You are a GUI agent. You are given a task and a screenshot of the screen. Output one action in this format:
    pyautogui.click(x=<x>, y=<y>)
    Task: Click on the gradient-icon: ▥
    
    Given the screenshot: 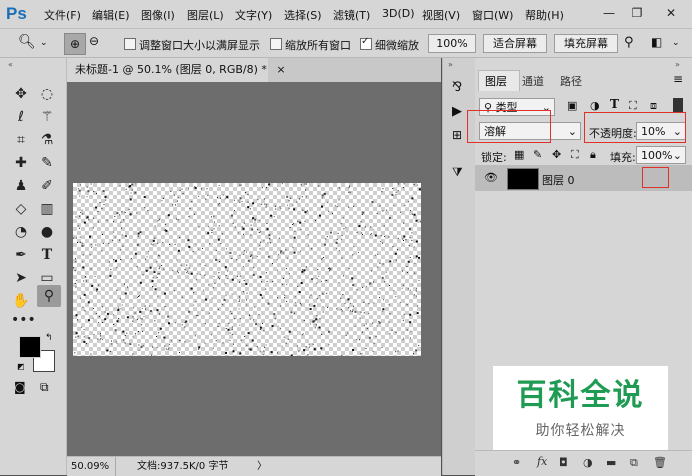 What is the action you would take?
    pyautogui.click(x=47, y=209)
    